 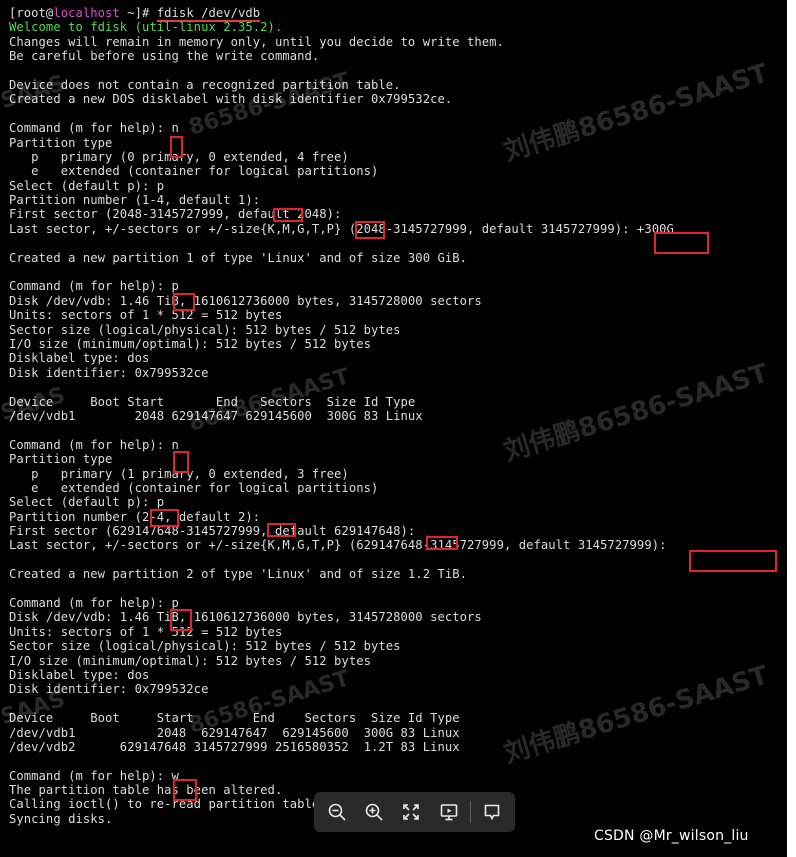 I want to click on presentation-button, so click(x=449, y=812).